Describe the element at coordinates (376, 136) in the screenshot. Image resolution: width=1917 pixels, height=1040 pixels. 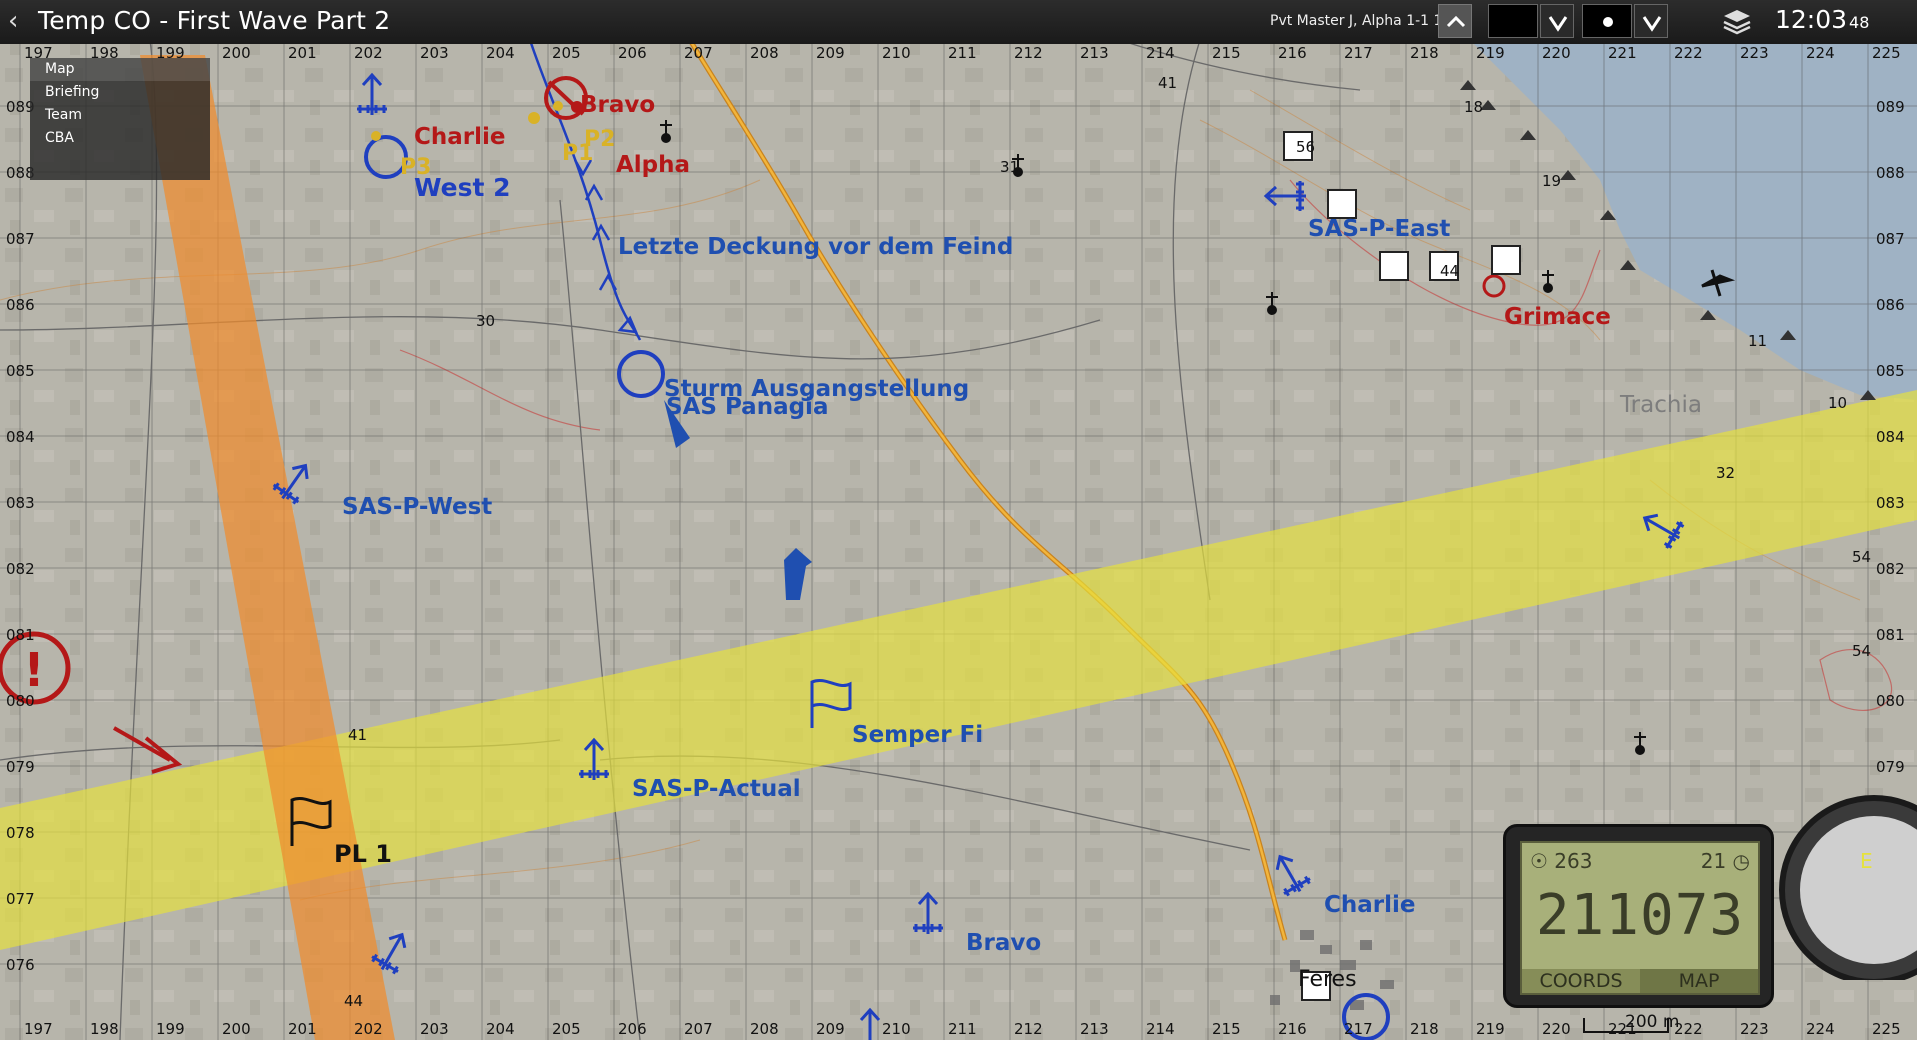
I see `p3-dot` at that location.